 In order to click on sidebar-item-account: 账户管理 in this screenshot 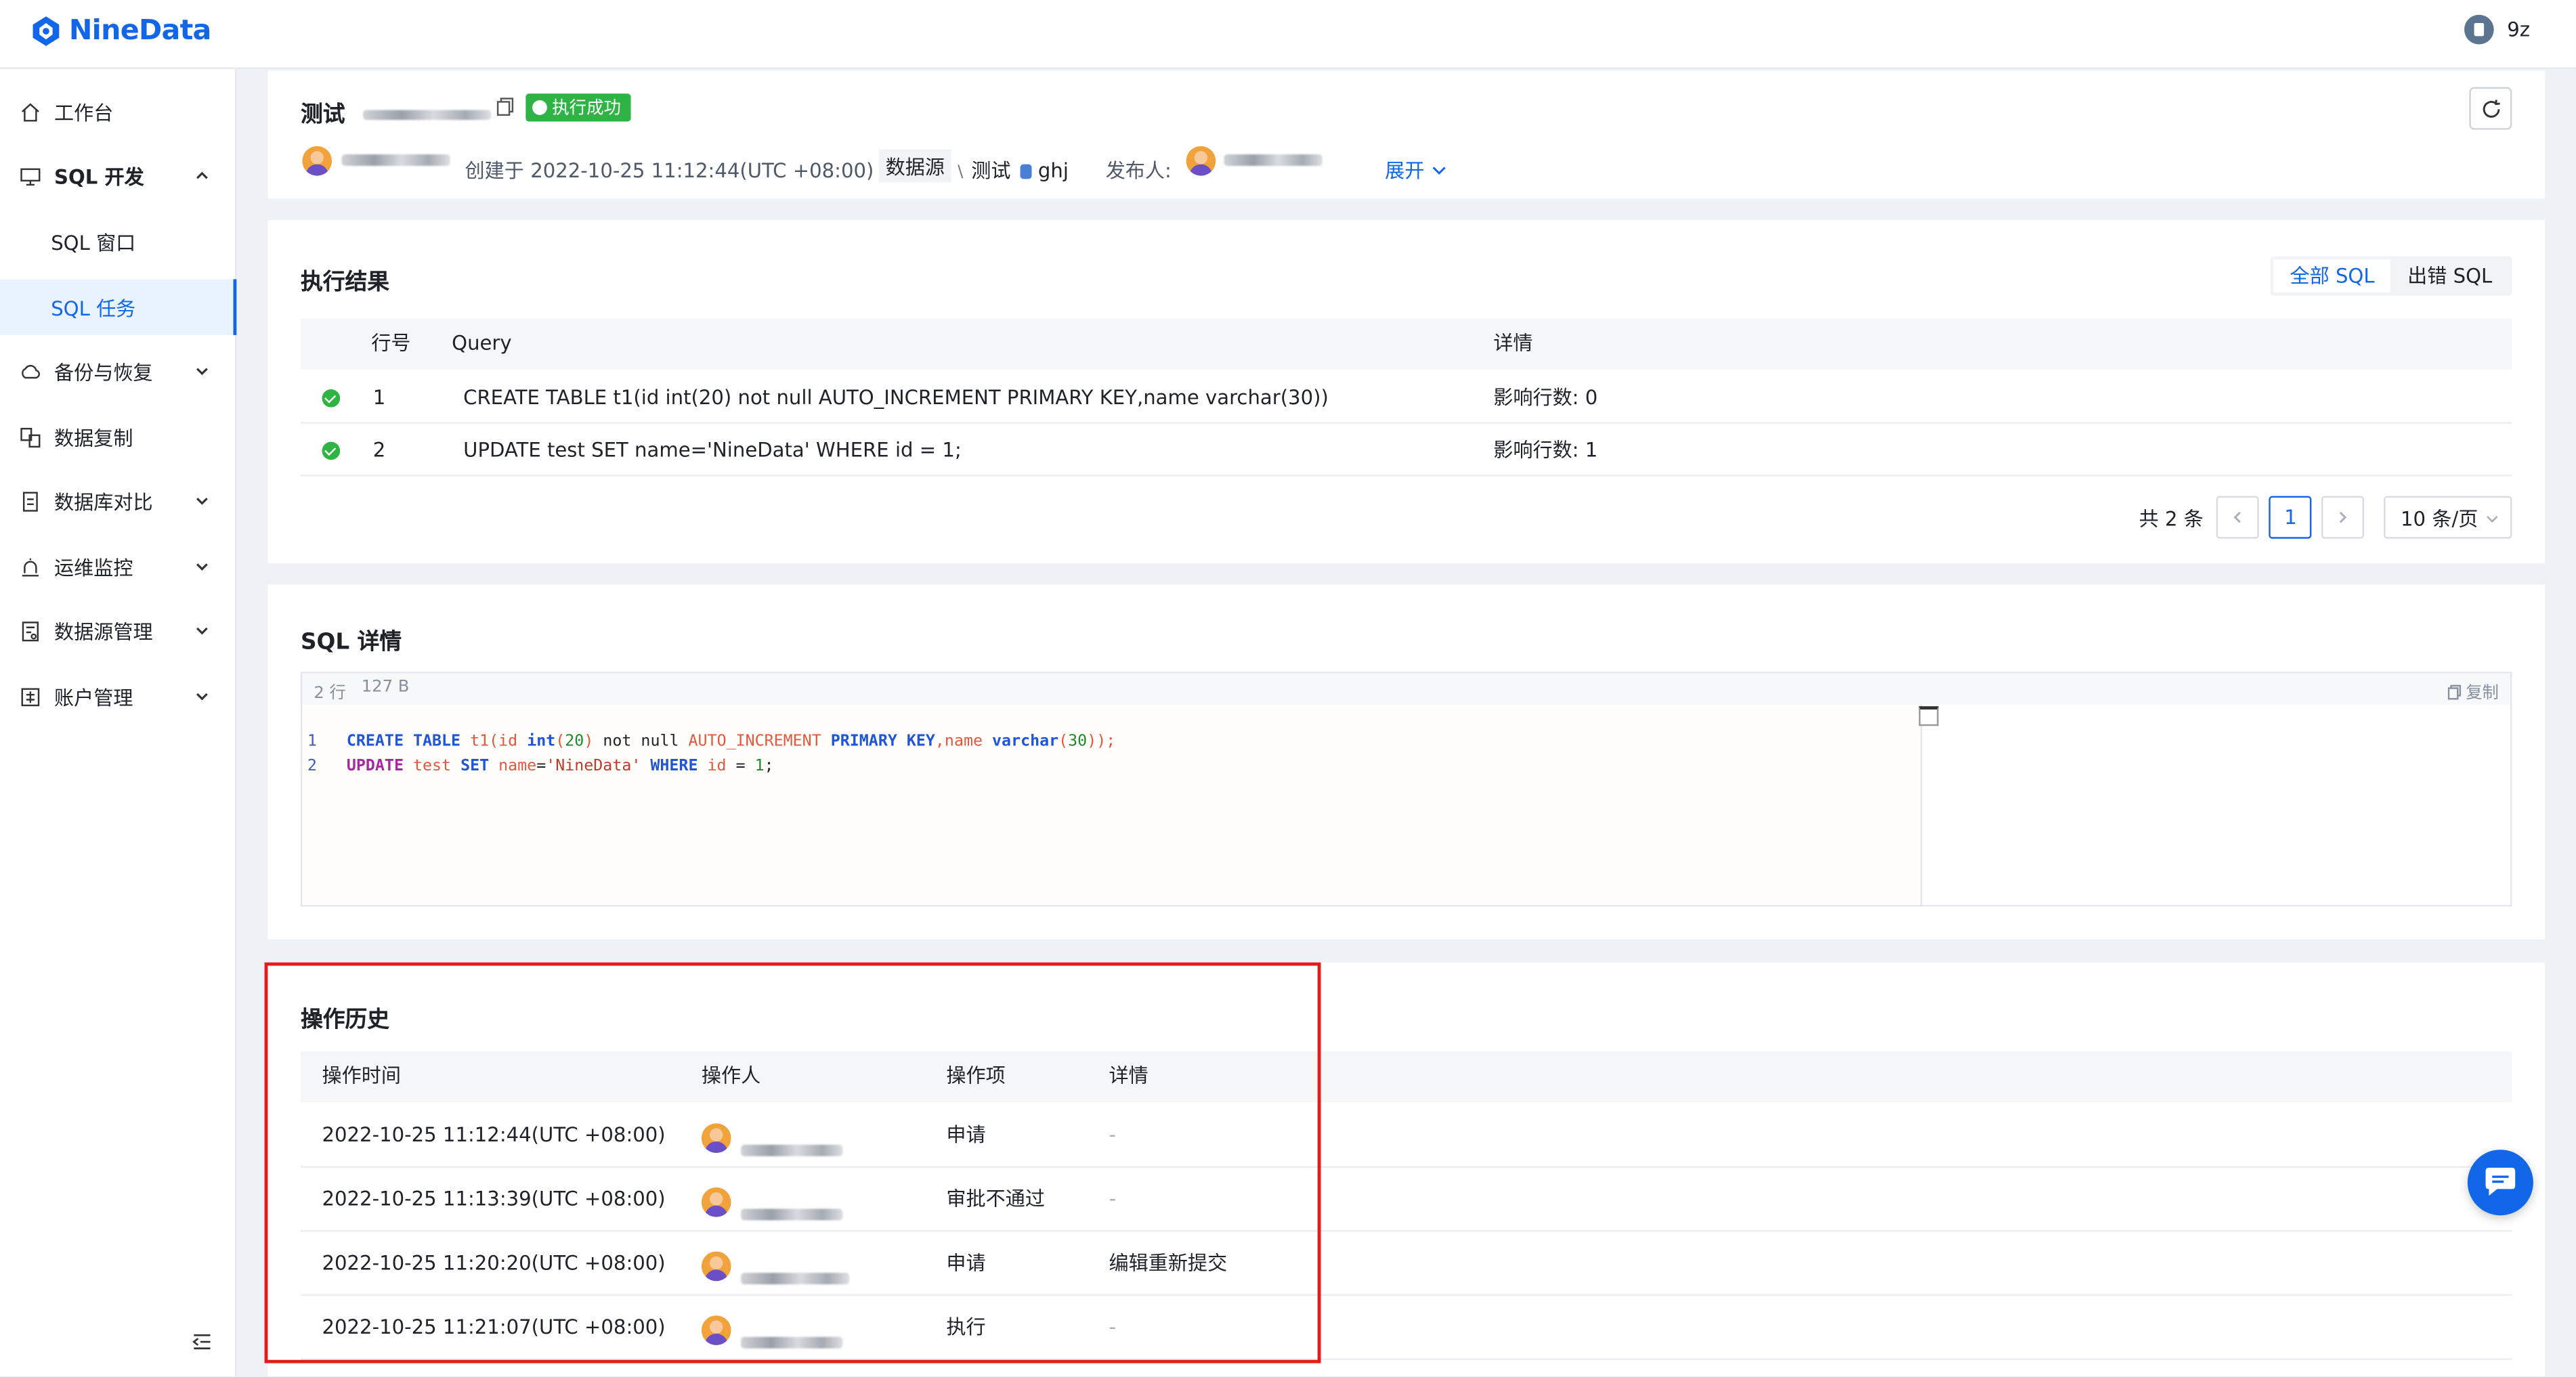, I will do `click(118, 696)`.